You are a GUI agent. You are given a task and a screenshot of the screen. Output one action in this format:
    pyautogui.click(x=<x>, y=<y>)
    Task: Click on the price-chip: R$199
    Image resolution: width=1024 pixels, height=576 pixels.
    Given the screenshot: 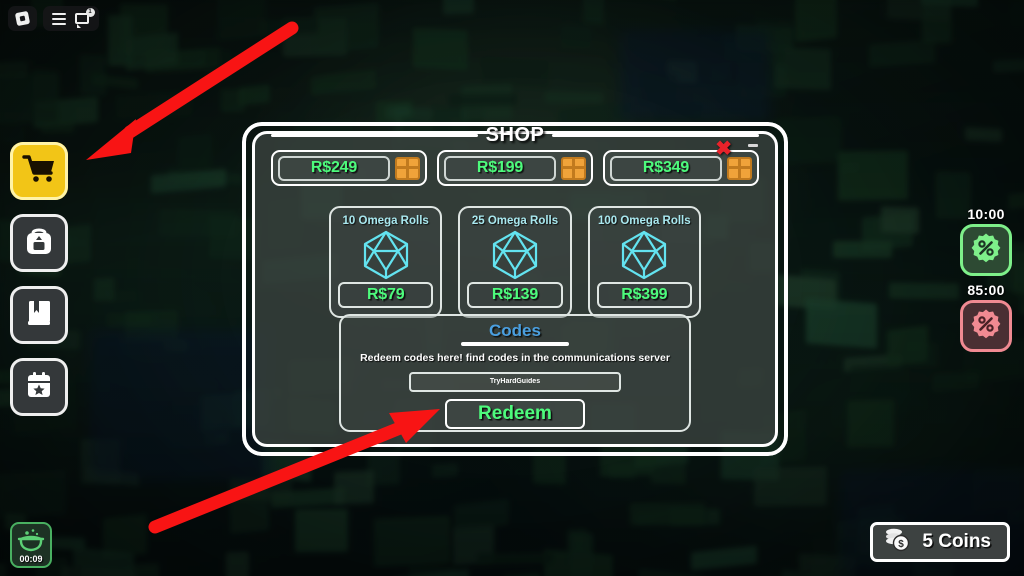 What is the action you would take?
    pyautogui.click(x=500, y=168)
    